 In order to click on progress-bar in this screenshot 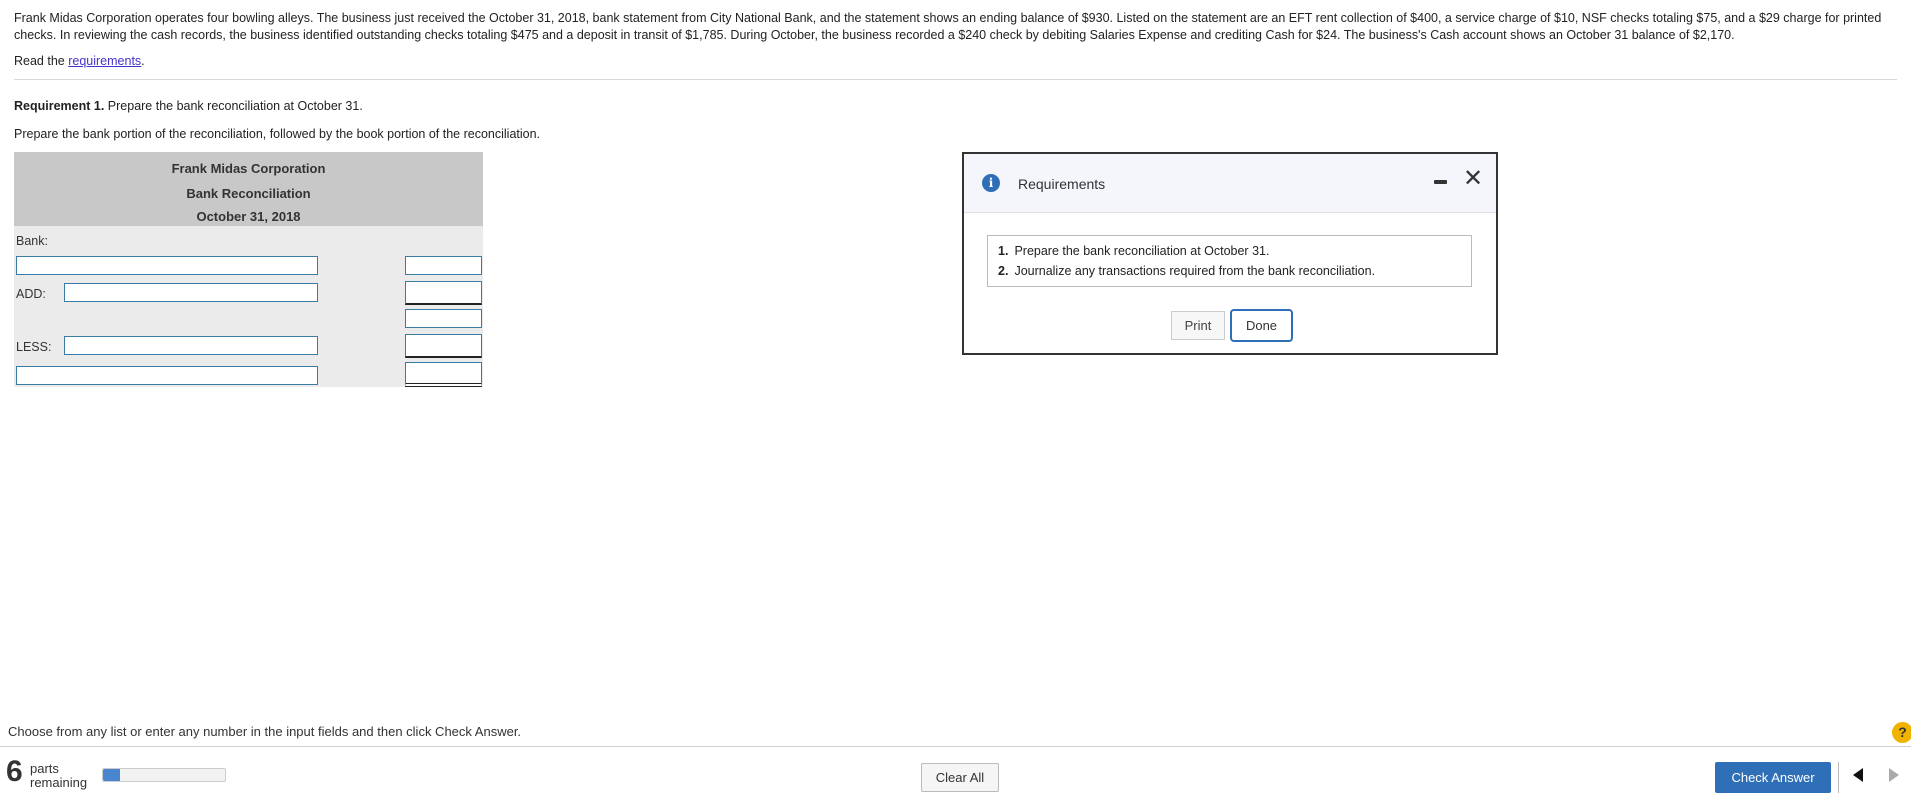, I will do `click(164, 775)`.